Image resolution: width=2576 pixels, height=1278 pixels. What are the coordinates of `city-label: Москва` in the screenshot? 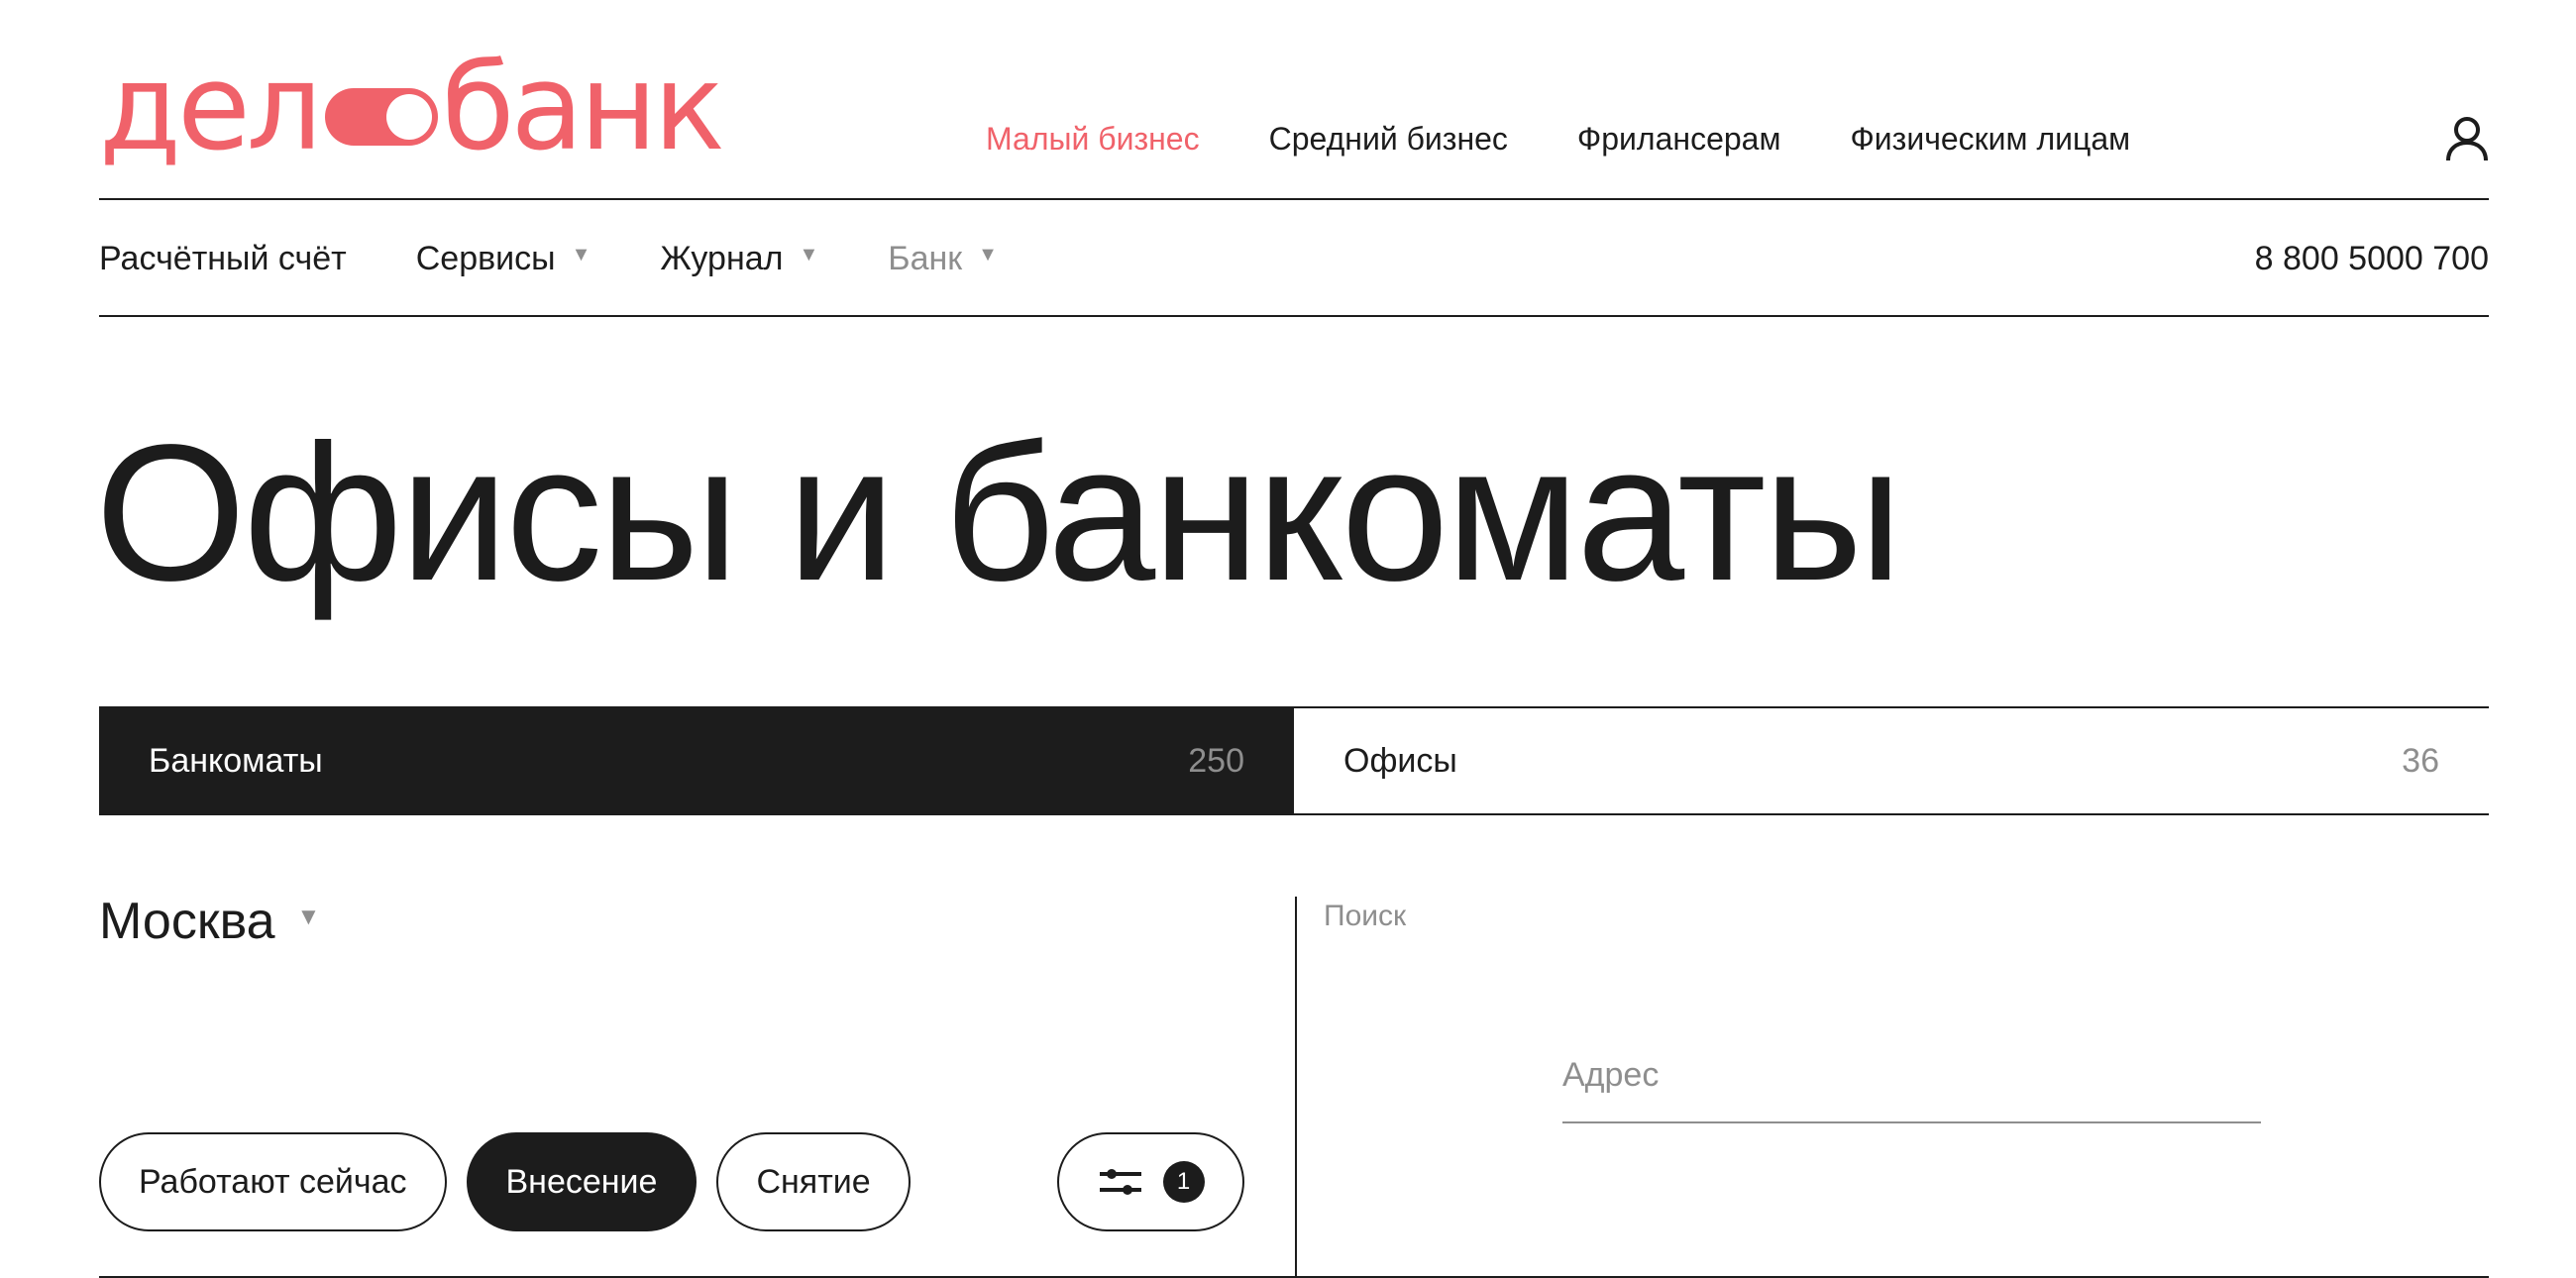 It's located at (187, 921).